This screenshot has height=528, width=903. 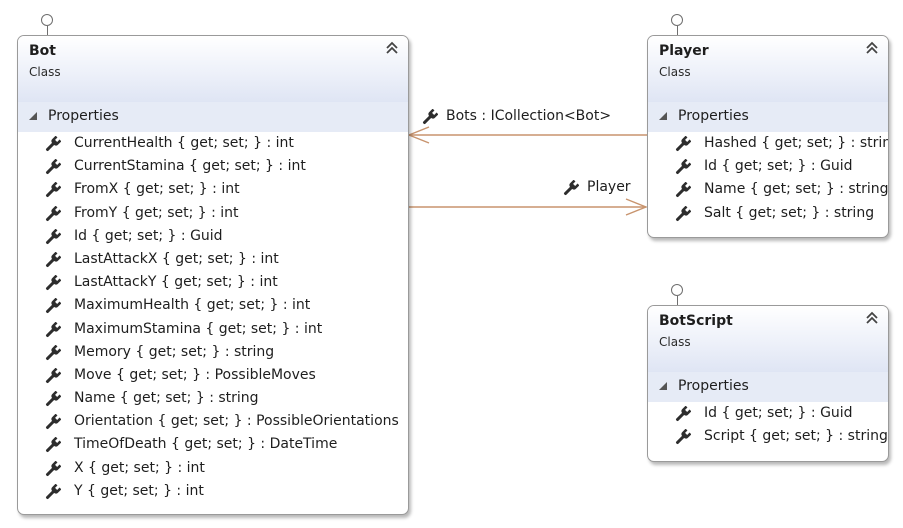 I want to click on property-item: Salt { get; set; } : string, so click(x=768, y=214).